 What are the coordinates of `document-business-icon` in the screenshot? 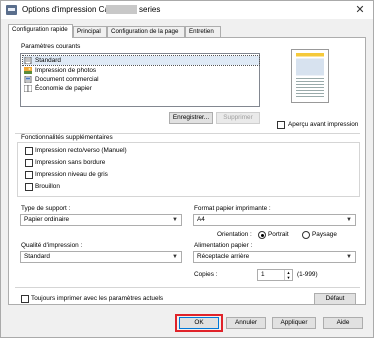 It's located at (28, 79).